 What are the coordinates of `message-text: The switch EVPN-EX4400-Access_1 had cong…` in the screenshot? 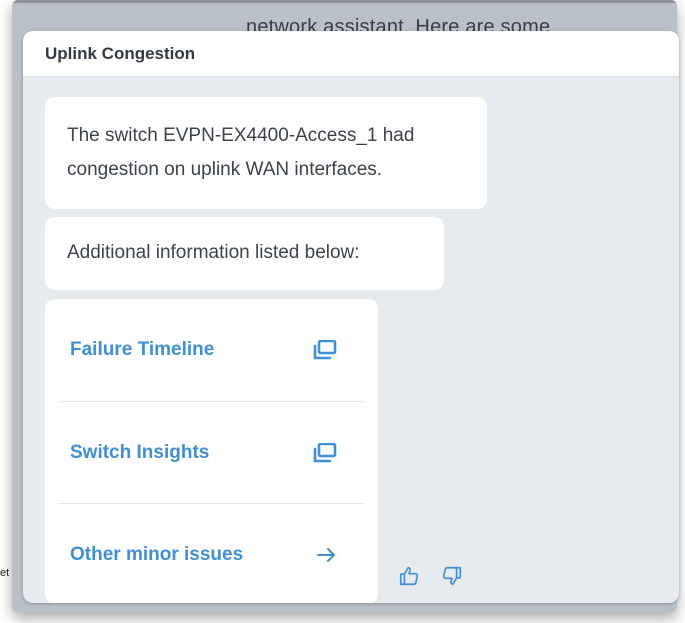 It's located at (241, 152).